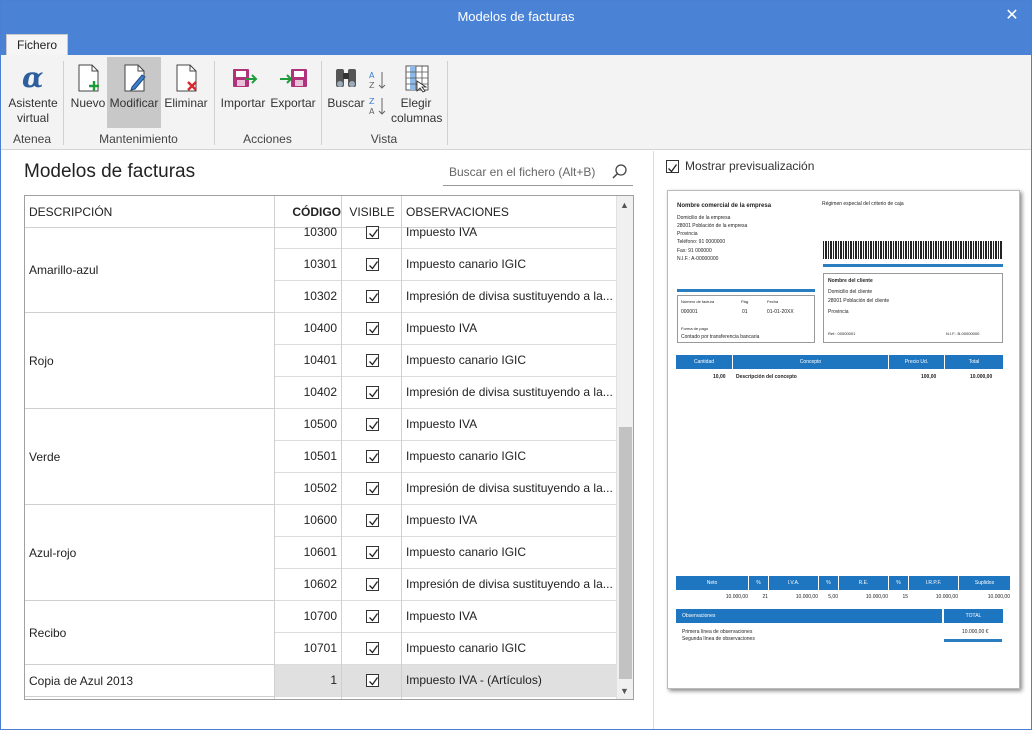  I want to click on sort-ascending-icon: AZ, so click(378, 80).